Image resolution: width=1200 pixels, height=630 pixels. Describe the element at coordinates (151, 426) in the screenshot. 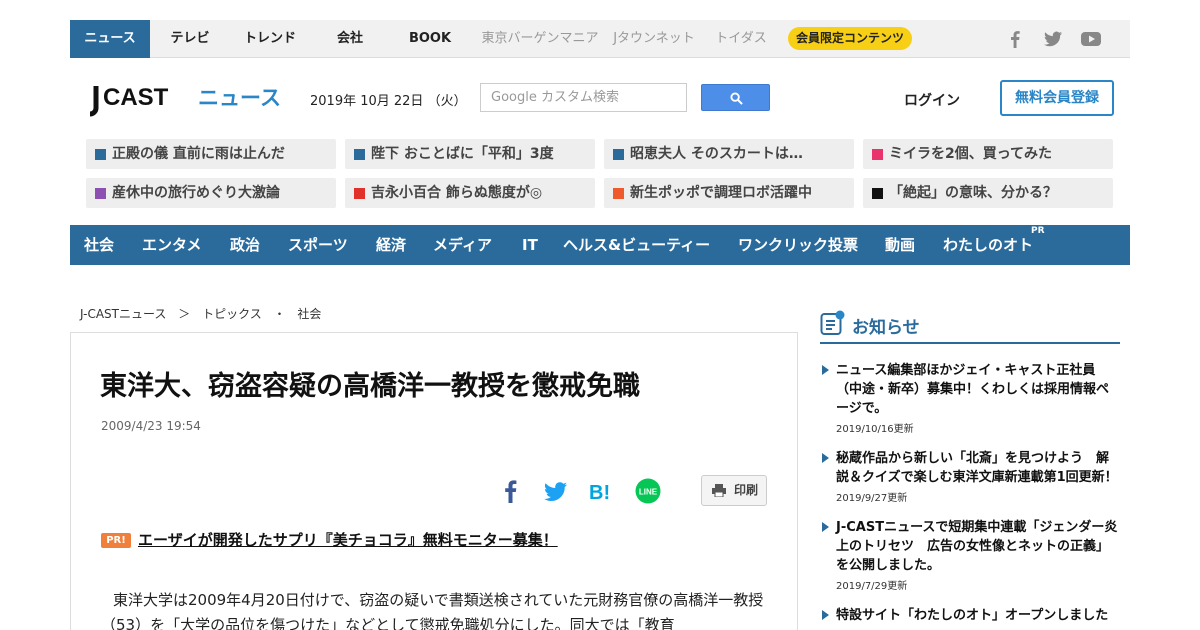

I see `article-date: 2009/4/23 19:54` at that location.